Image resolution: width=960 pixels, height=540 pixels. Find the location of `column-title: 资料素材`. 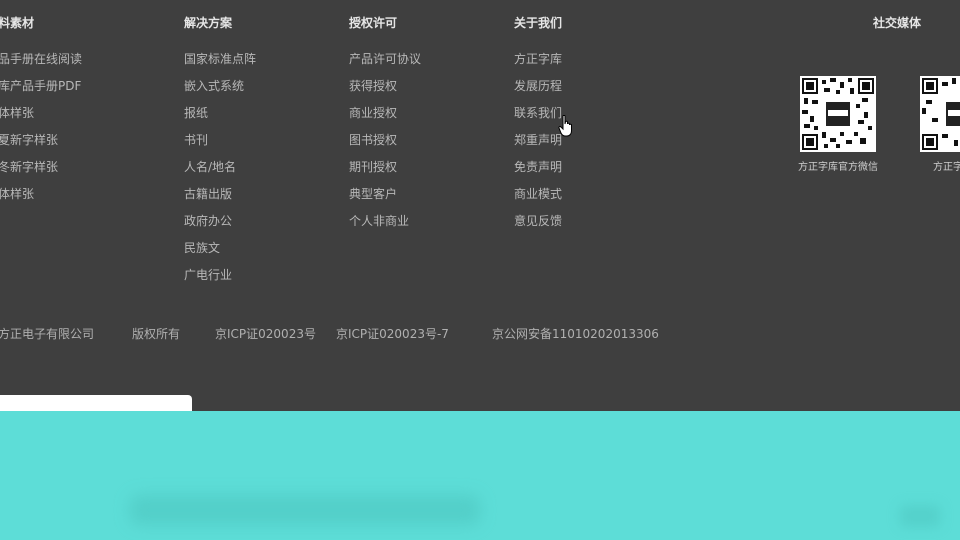

column-title: 资料素材 is located at coordinates (17, 23).